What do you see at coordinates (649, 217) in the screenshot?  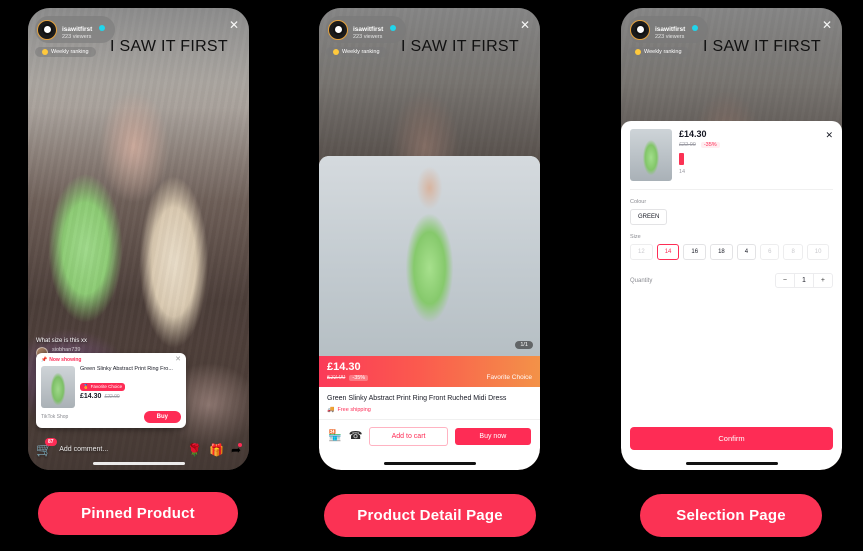 I see `colour-chip-green: GREEN` at bounding box center [649, 217].